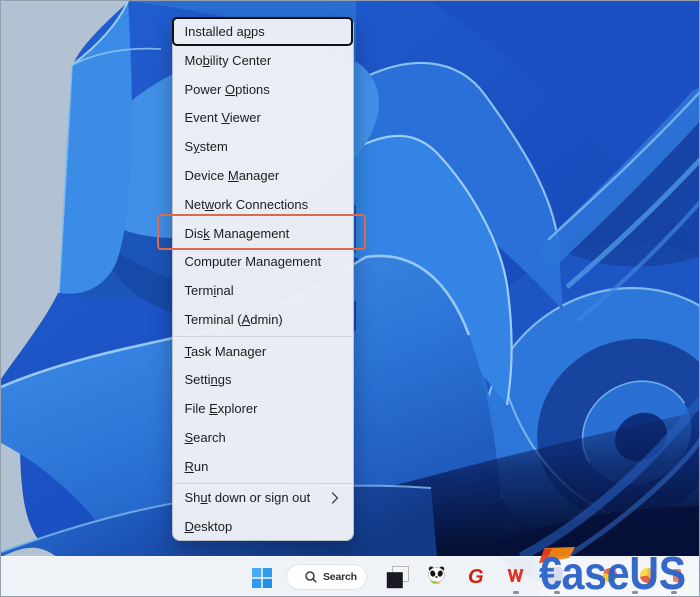  Describe the element at coordinates (612, 573) in the screenshot. I see `svg-text: €aseUS` at that location.